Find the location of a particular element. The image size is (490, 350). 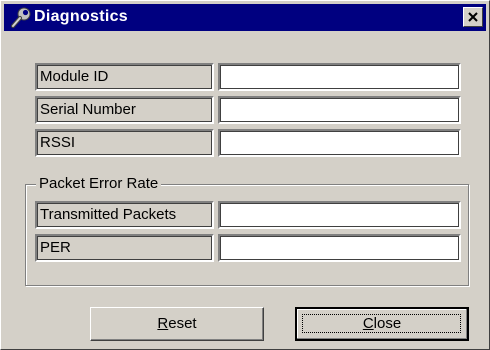

wrench-icon is located at coordinates (21, 18).